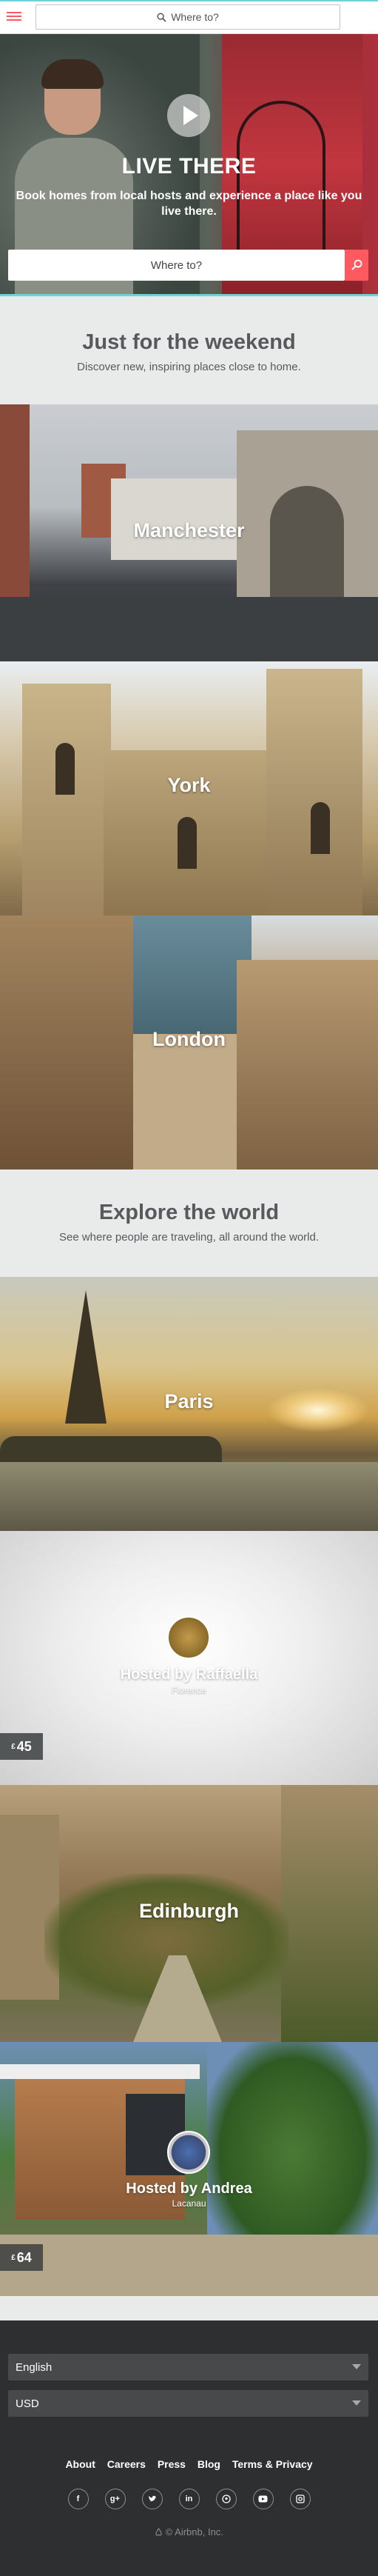 This screenshot has height=2576, width=378. What do you see at coordinates (78, 2499) in the screenshot?
I see `facebook-icon: f` at bounding box center [78, 2499].